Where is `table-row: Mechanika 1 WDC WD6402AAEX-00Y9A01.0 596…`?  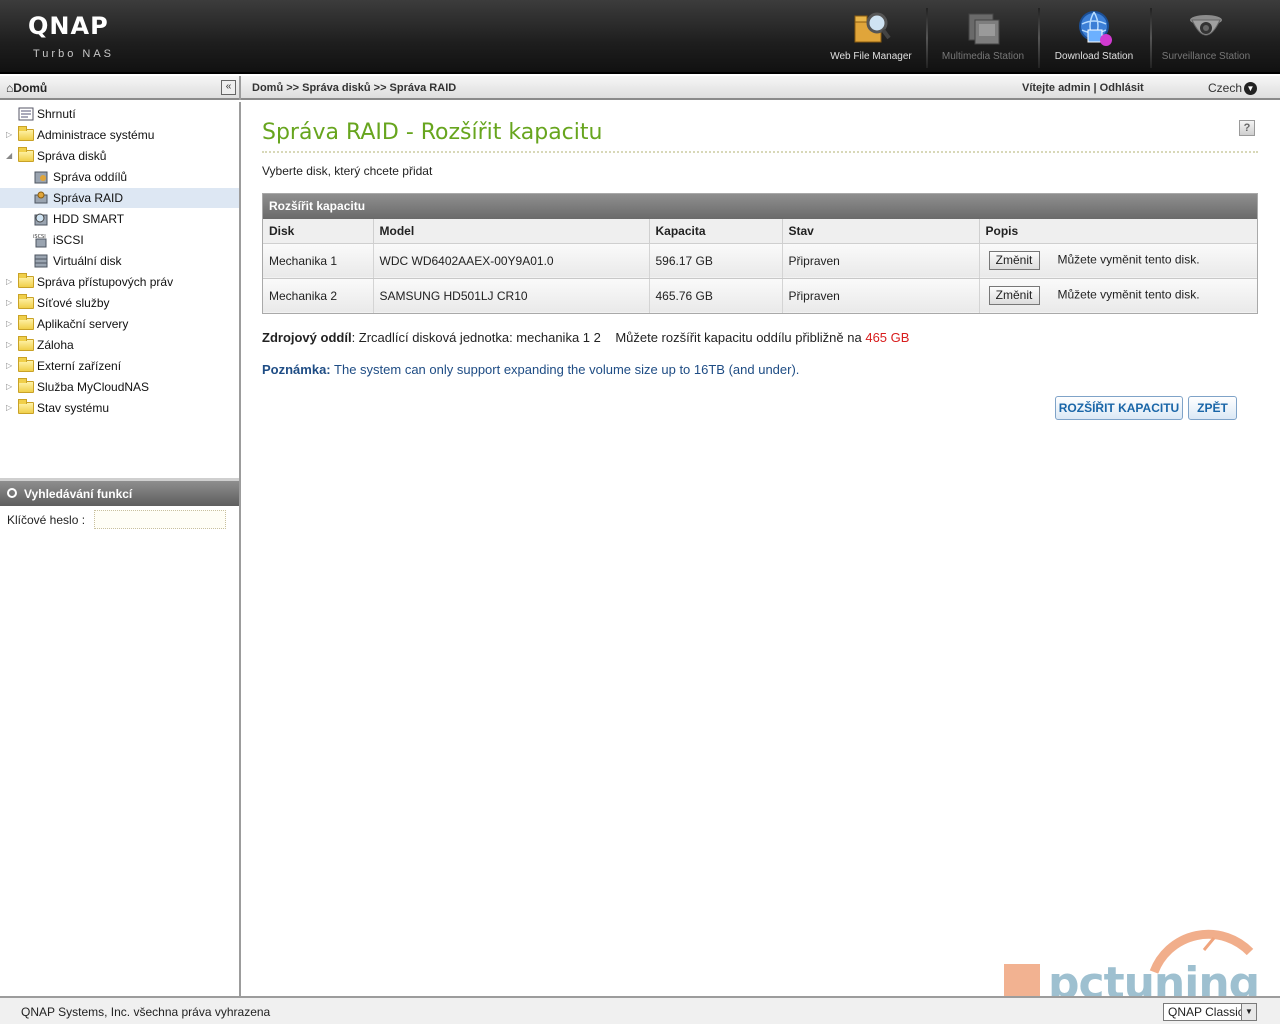
table-row: Mechanika 1 WDC WD6402AAEX-00Y9A01.0 596… is located at coordinates (760, 261).